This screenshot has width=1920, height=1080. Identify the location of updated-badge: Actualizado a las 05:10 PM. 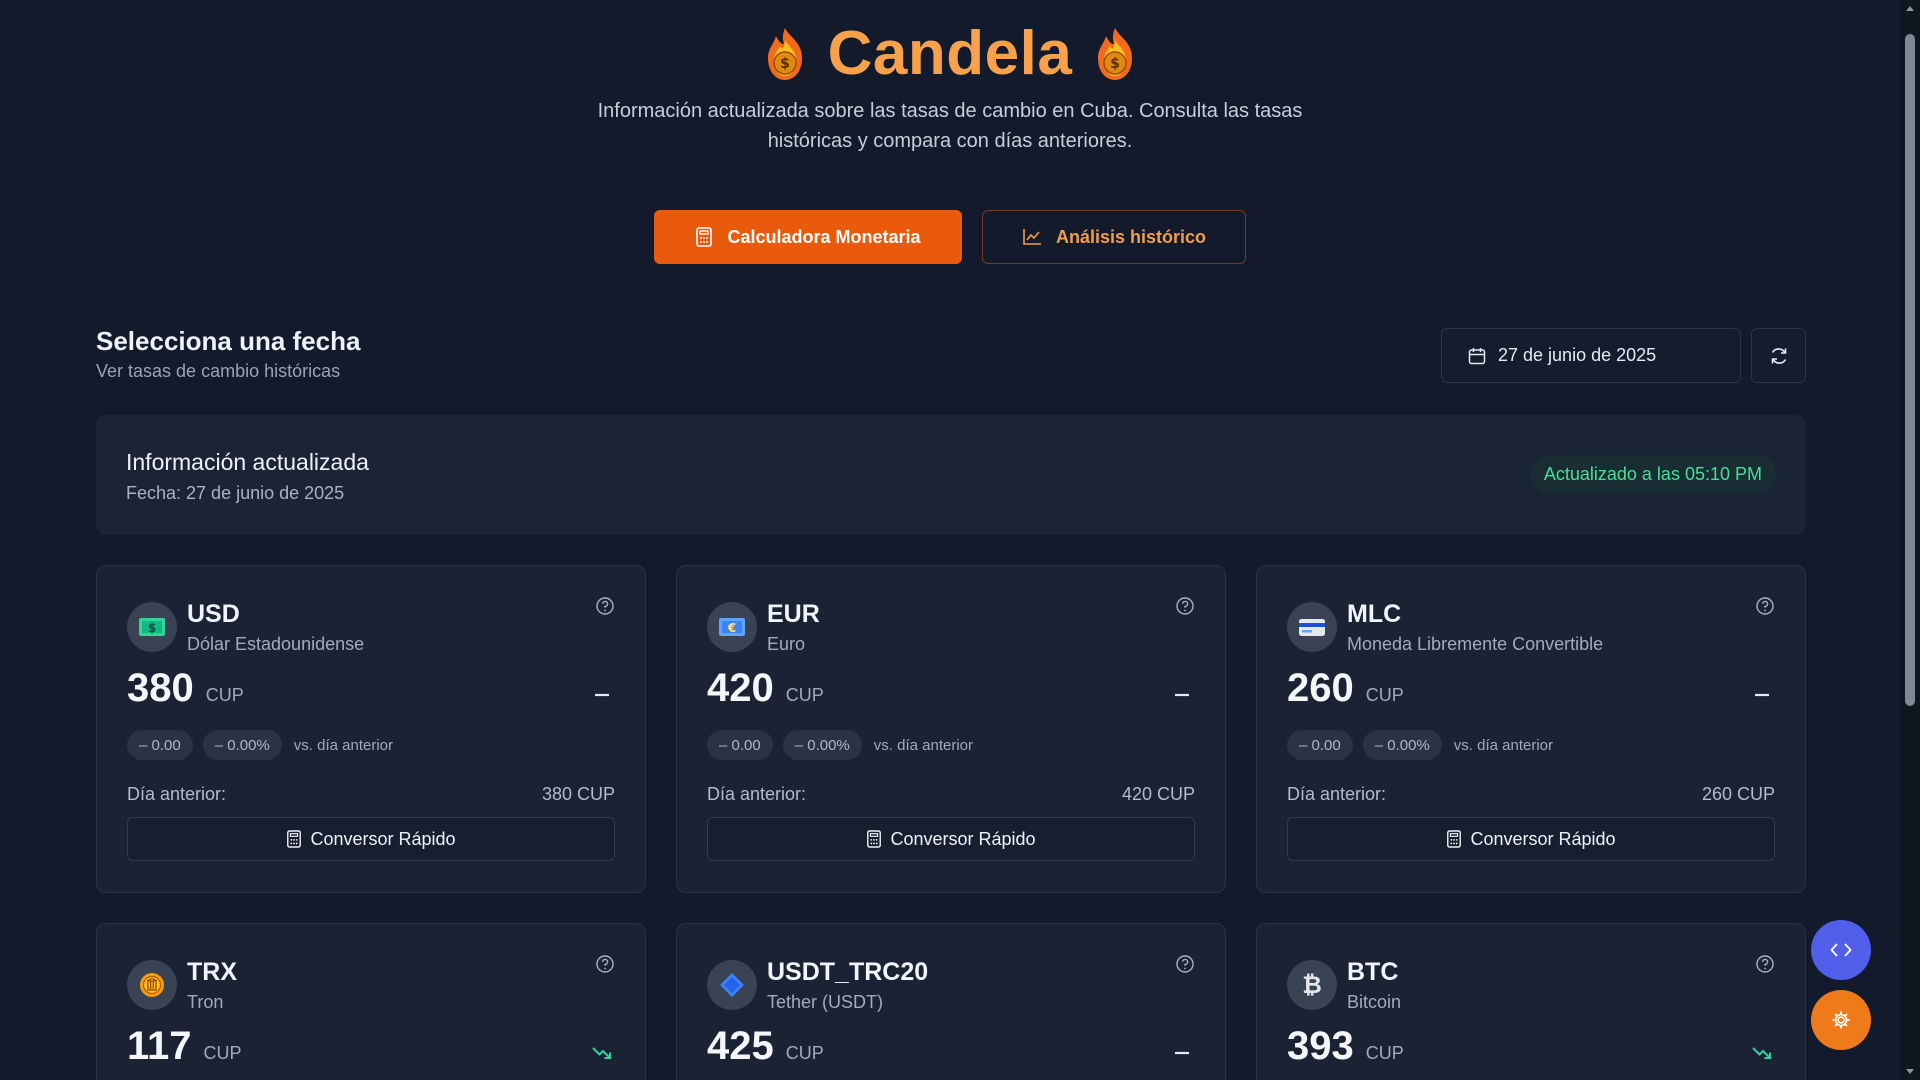
(1652, 474).